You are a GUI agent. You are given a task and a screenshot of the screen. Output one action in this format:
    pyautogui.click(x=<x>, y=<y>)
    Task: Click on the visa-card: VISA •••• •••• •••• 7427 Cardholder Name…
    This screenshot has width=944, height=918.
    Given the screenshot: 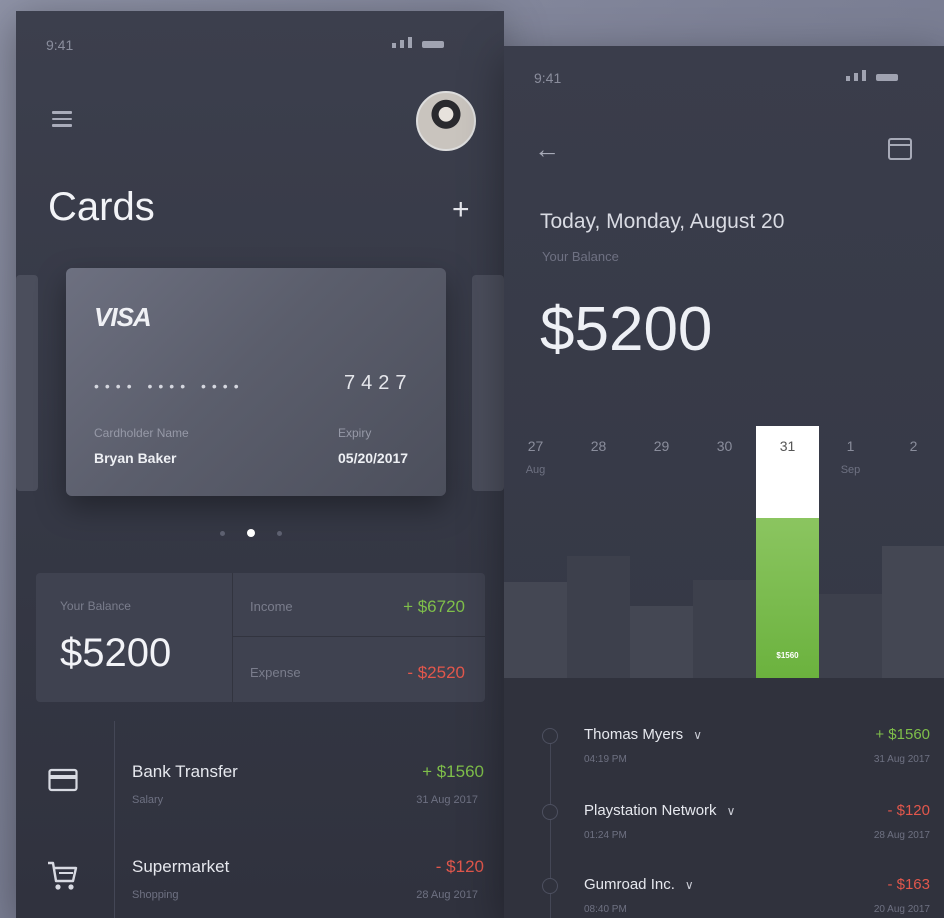 What is the action you would take?
    pyautogui.click(x=256, y=382)
    